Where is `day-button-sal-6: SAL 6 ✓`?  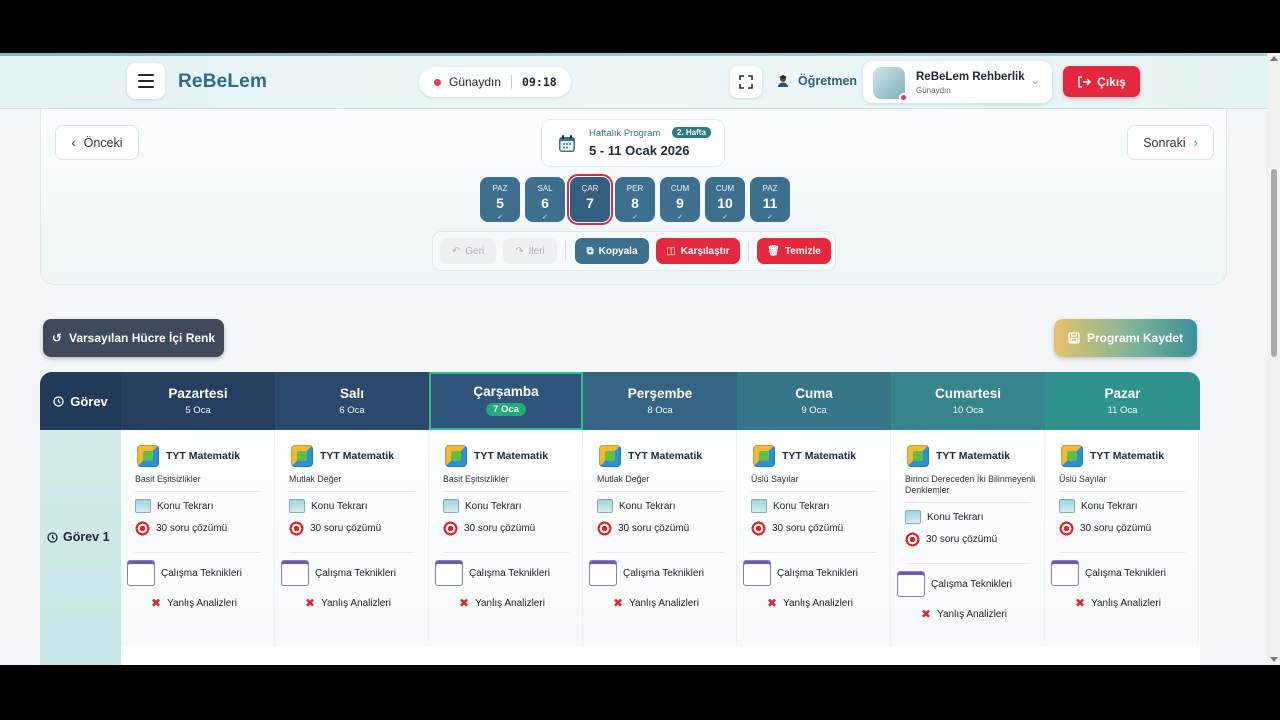 day-button-sal-6: SAL 6 ✓ is located at coordinates (545, 199).